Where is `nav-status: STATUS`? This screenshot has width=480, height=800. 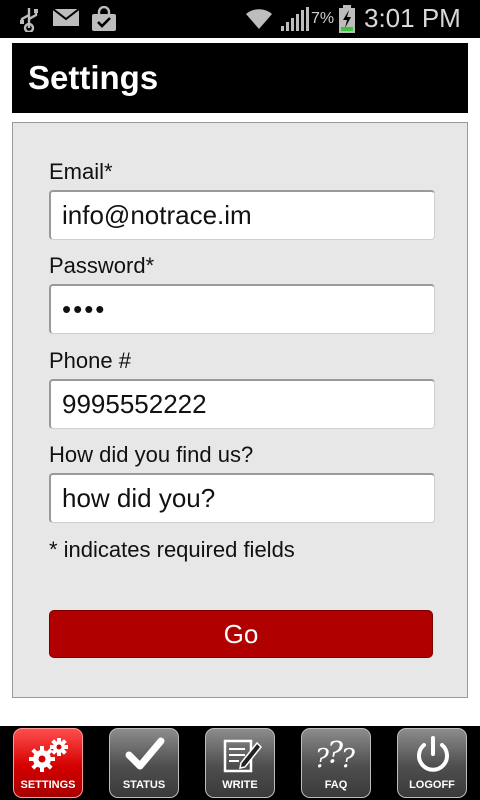 nav-status: STATUS is located at coordinates (144, 763).